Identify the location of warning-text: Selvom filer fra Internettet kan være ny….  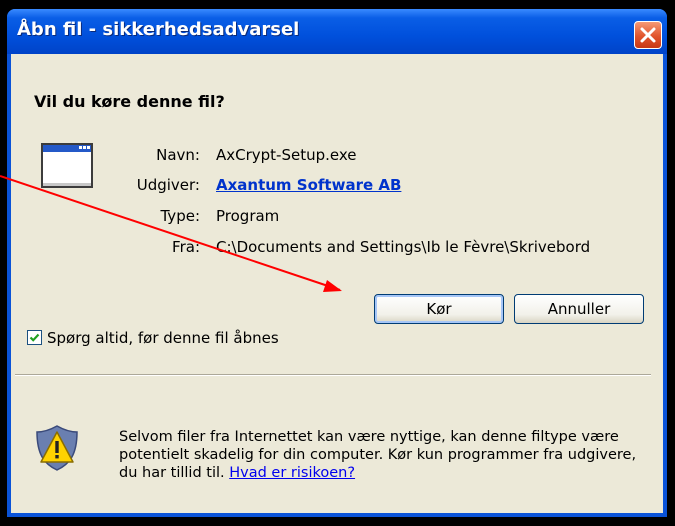
(378, 455).